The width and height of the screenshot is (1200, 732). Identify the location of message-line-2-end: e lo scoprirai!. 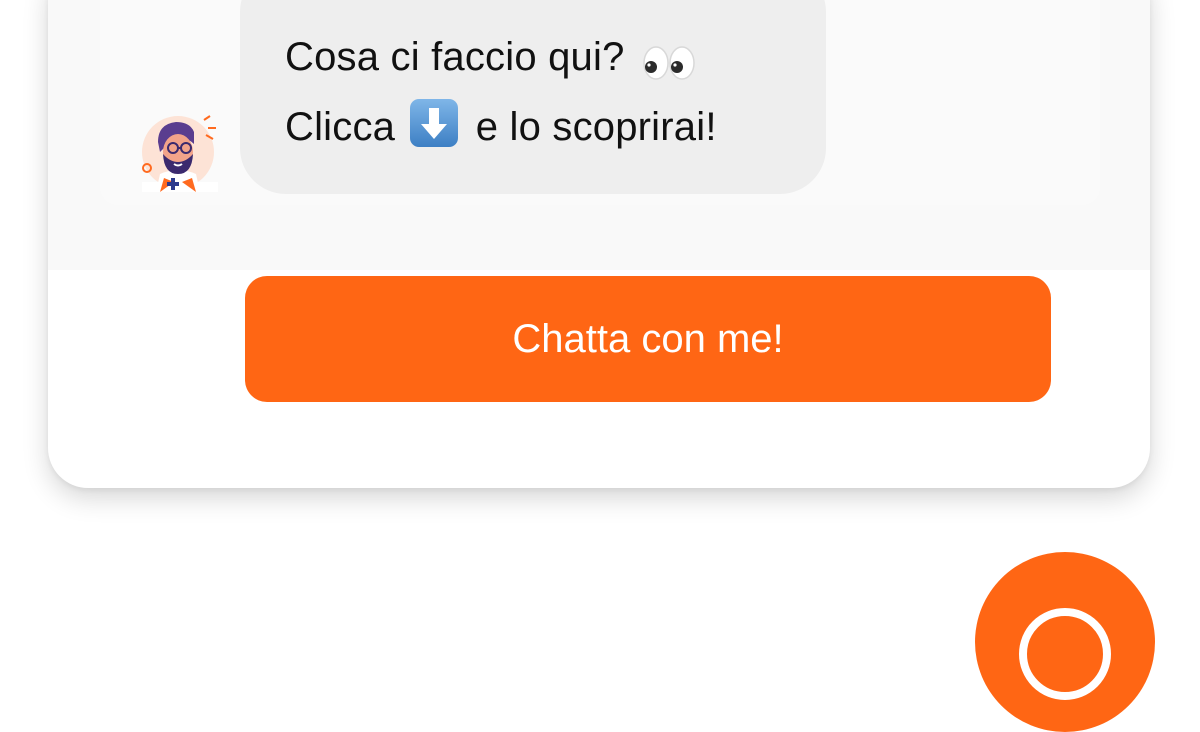
(596, 127).